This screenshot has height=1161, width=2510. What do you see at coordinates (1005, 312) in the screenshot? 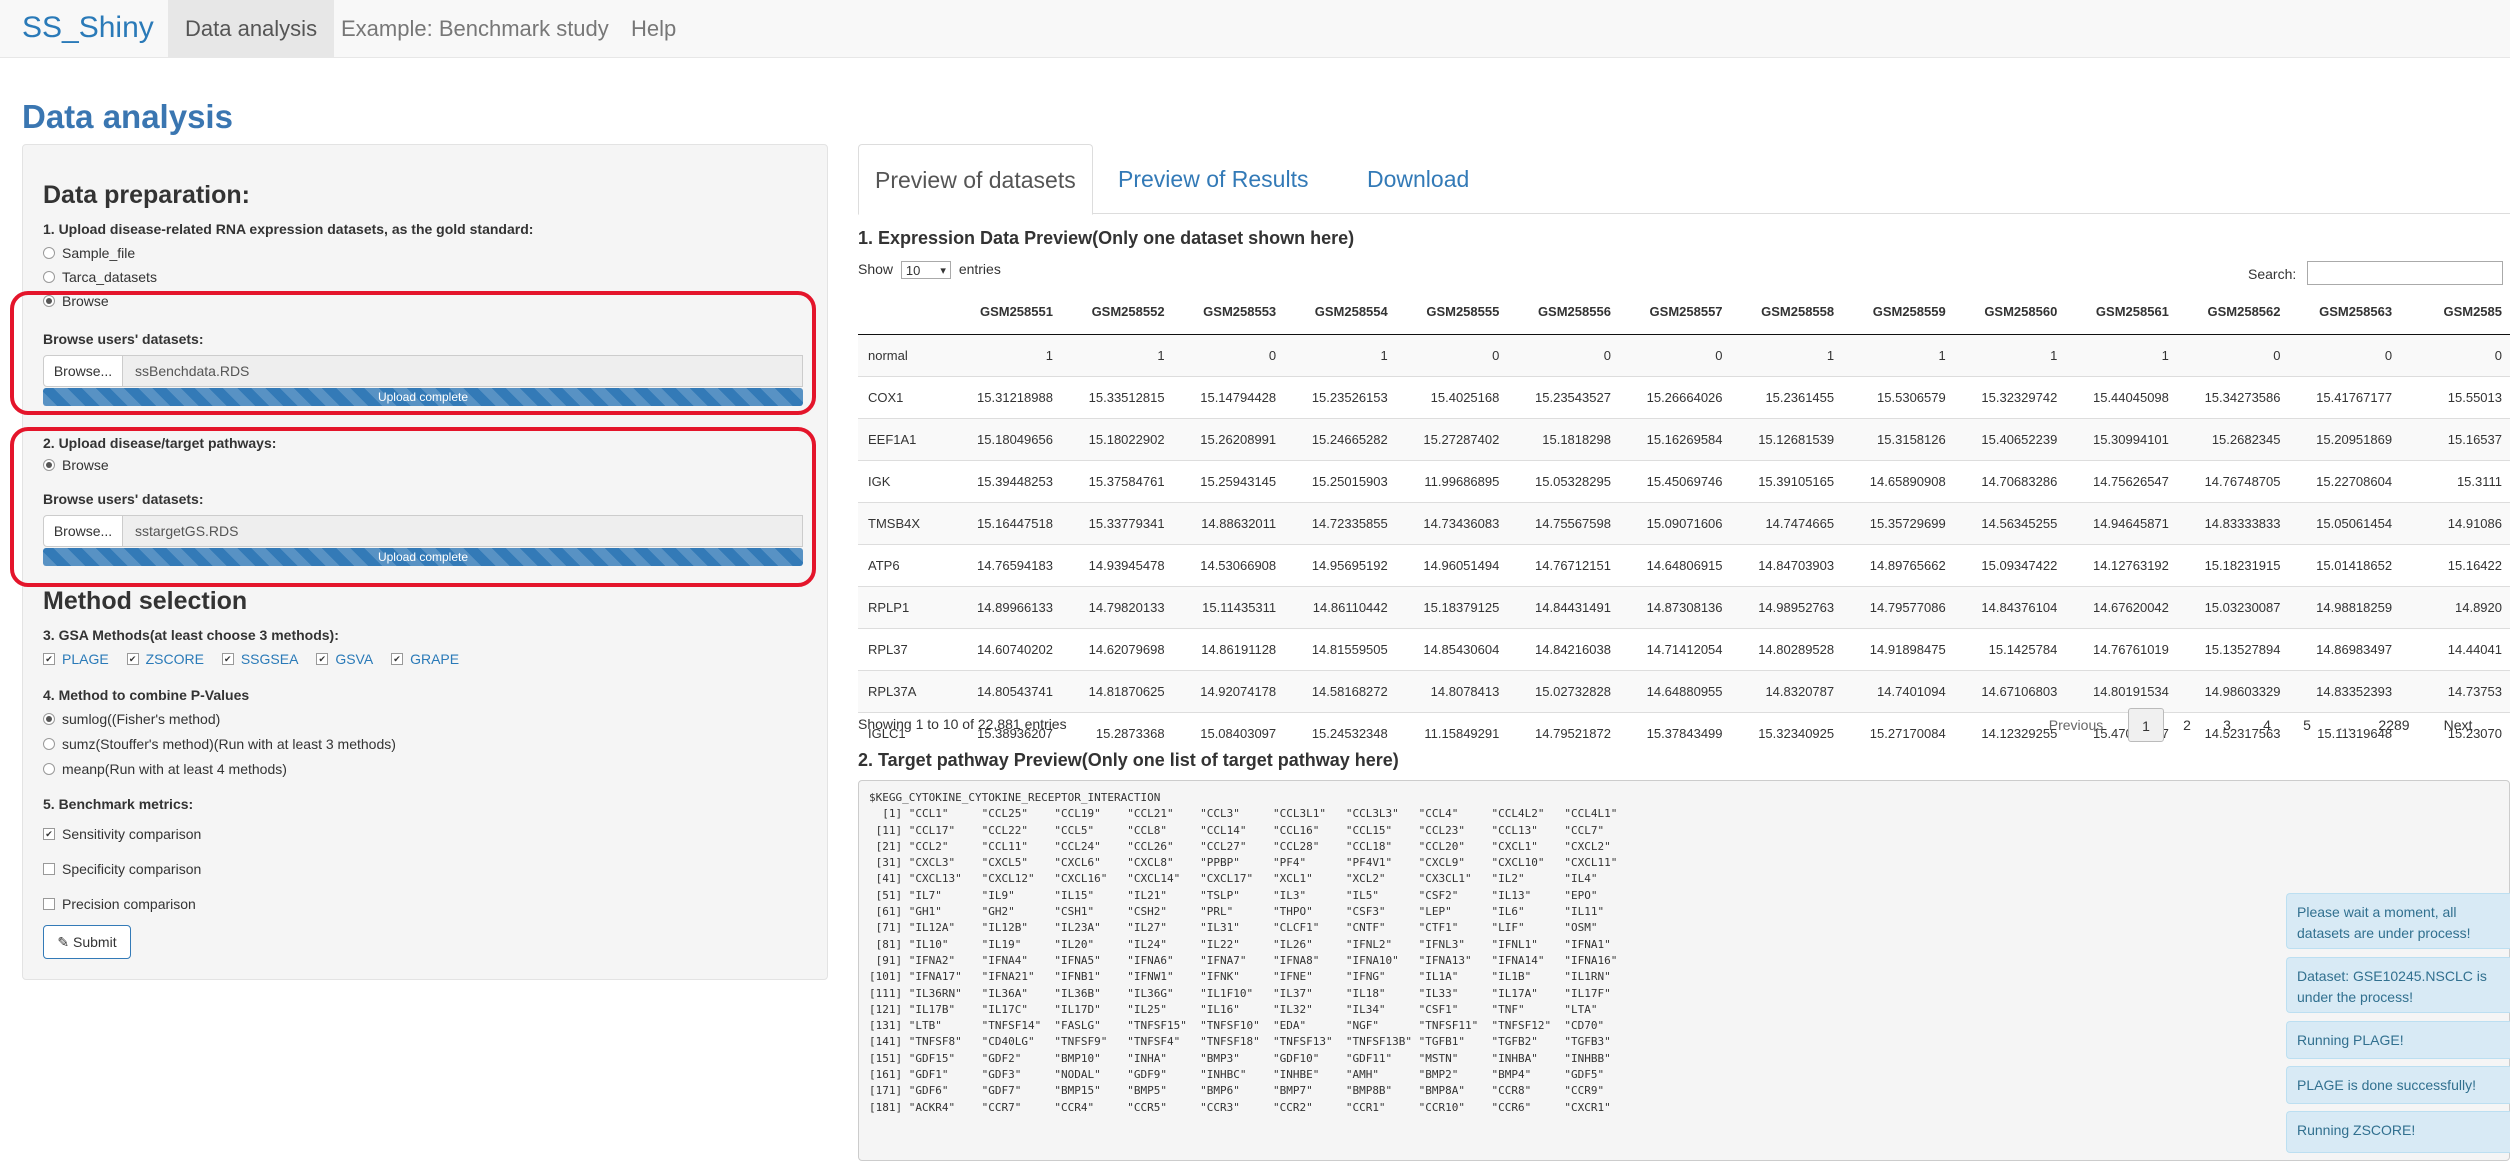
I see `column-header: GSM258551` at bounding box center [1005, 312].